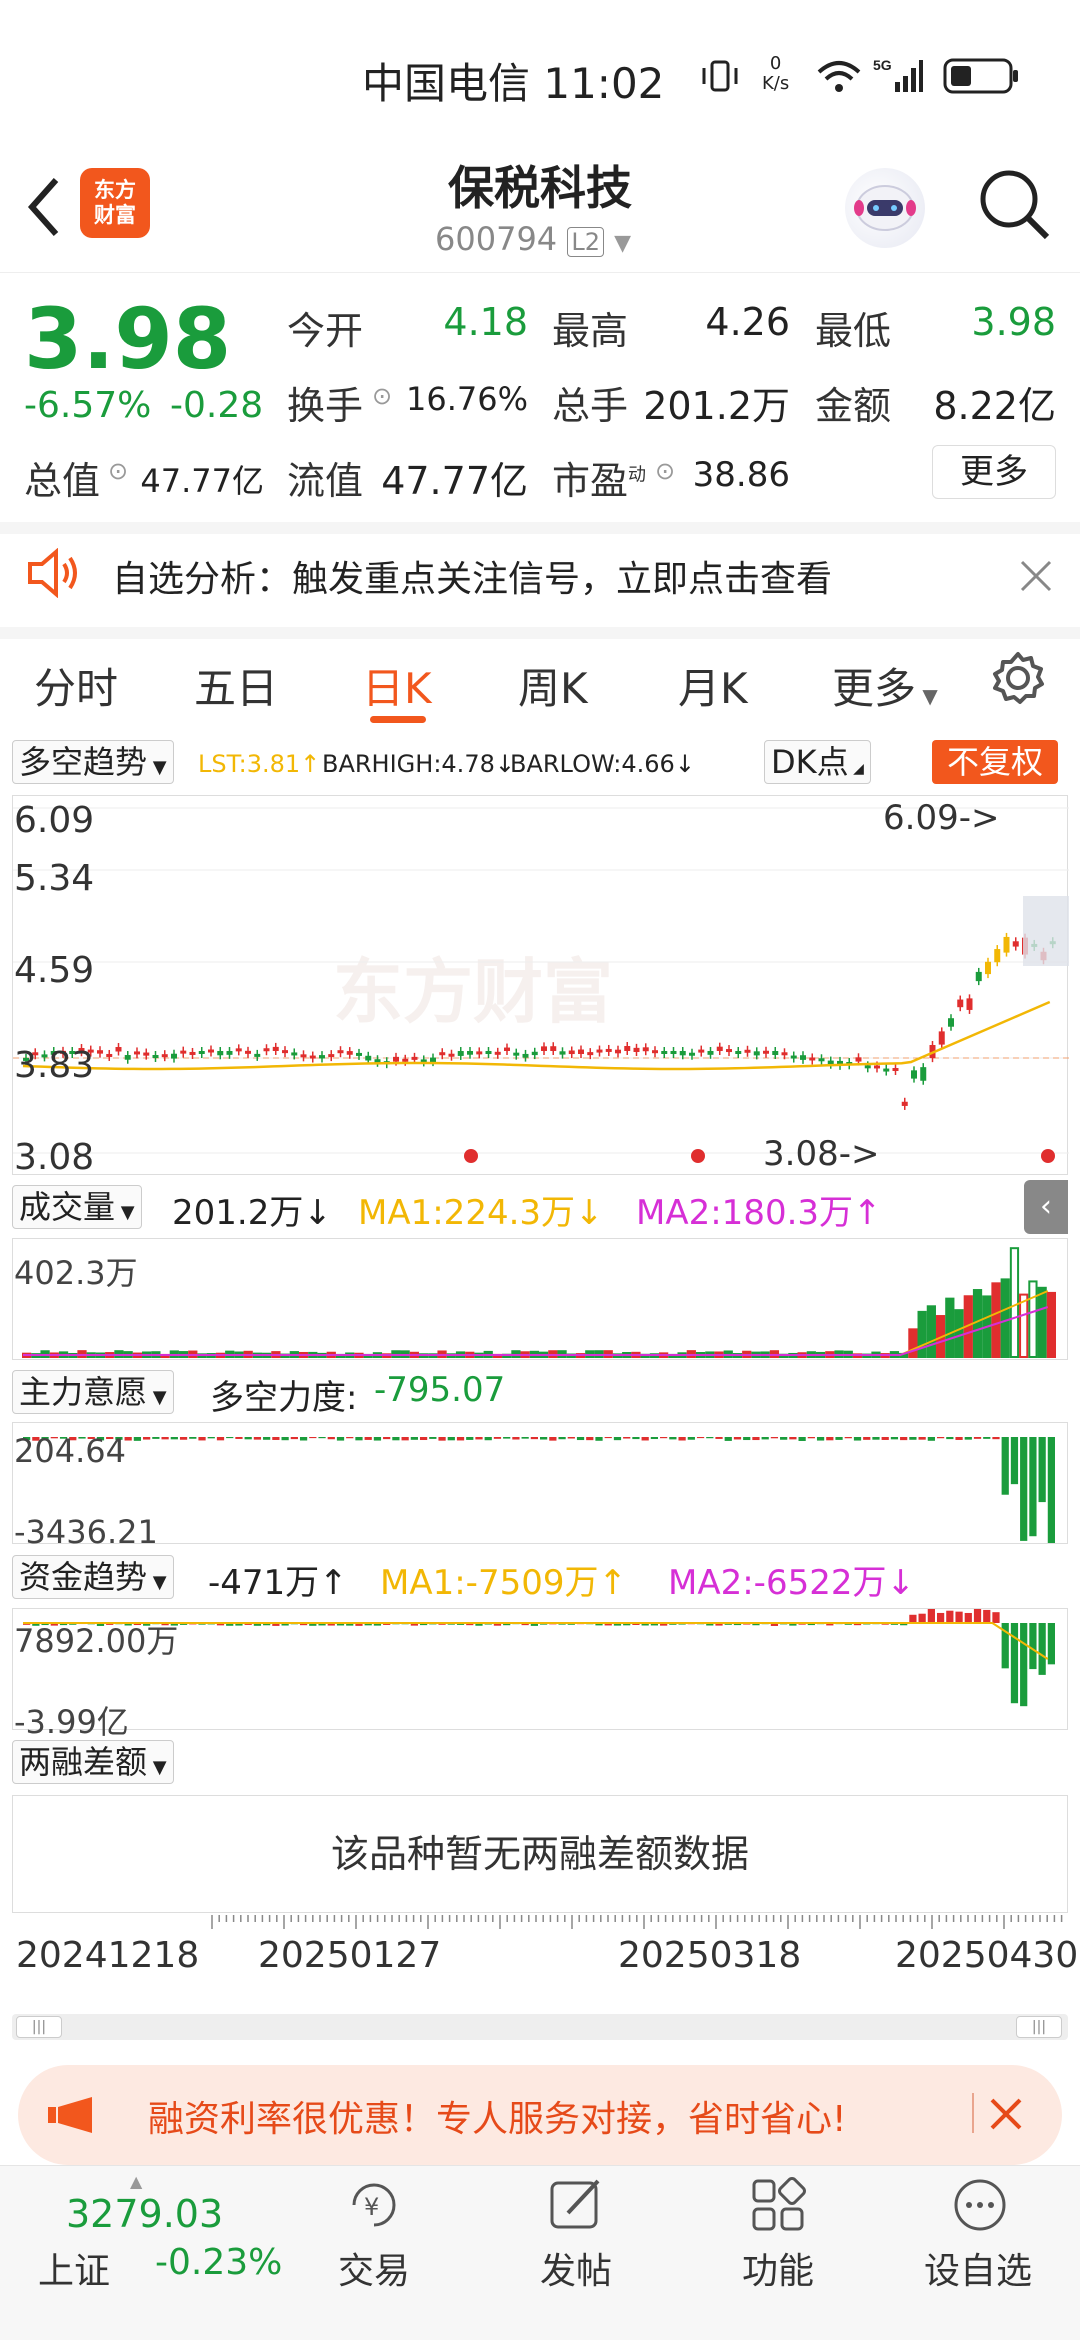  Describe the element at coordinates (778, 2205) in the screenshot. I see `function-grid-icon` at that location.